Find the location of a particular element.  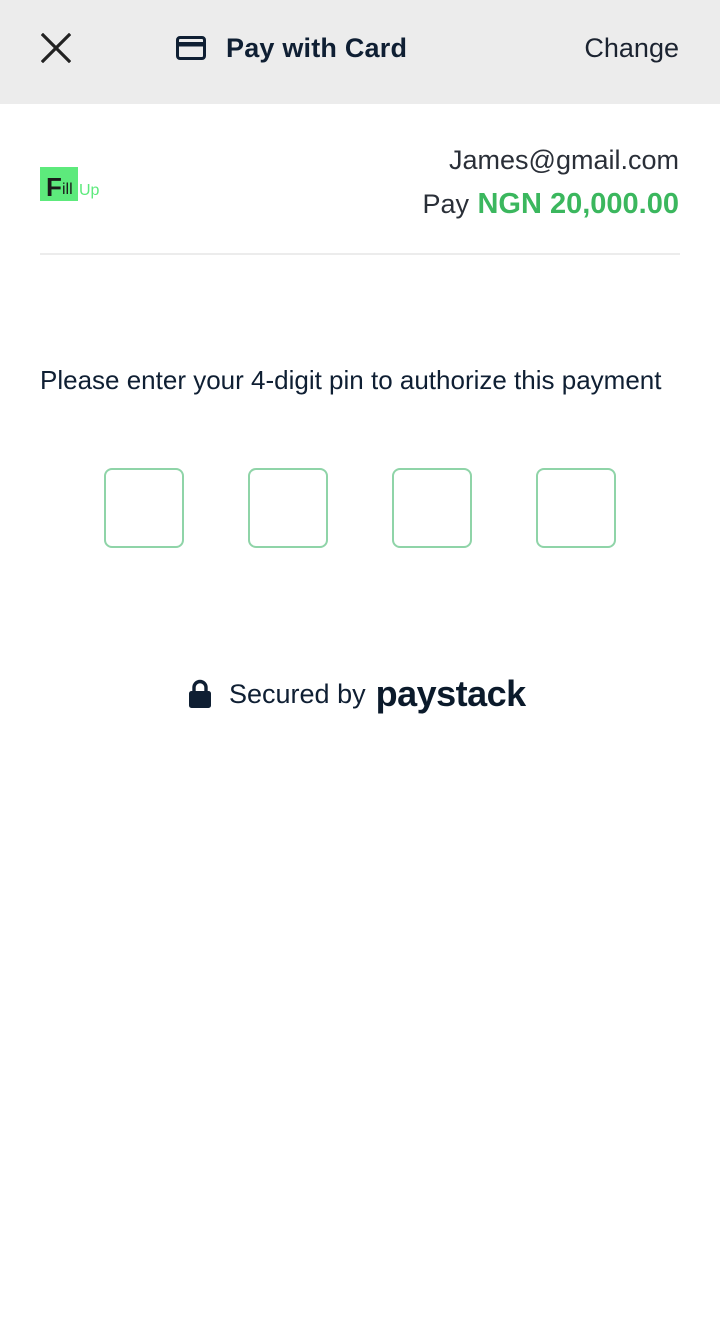

close-button is located at coordinates (56, 48).